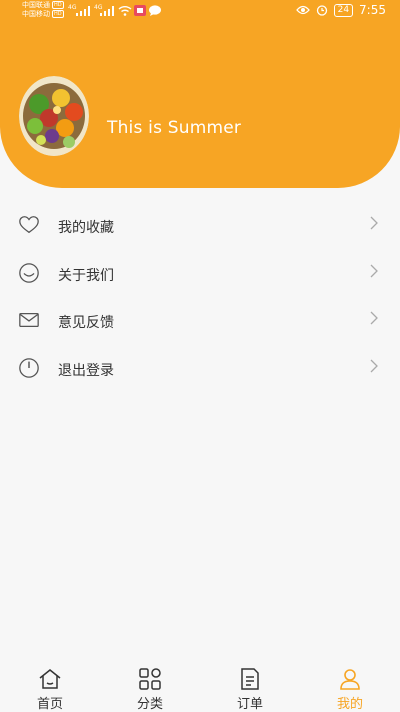  What do you see at coordinates (86, 275) in the screenshot?
I see `menu-item-label: 关于我们` at bounding box center [86, 275].